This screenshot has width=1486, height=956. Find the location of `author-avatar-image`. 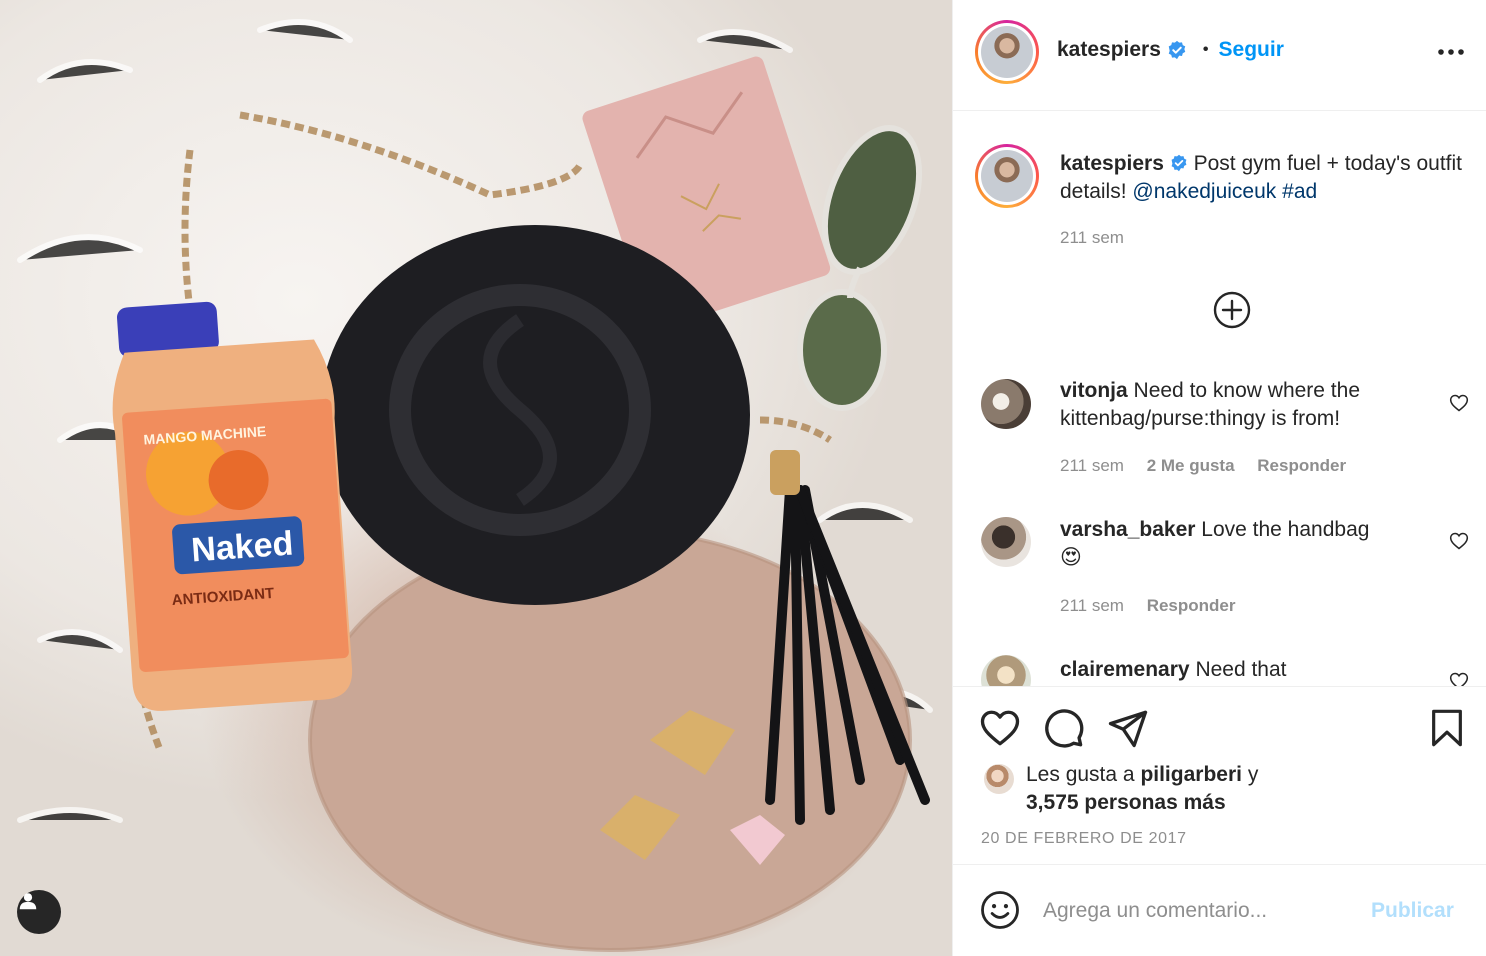

author-avatar-image is located at coordinates (1007, 52).